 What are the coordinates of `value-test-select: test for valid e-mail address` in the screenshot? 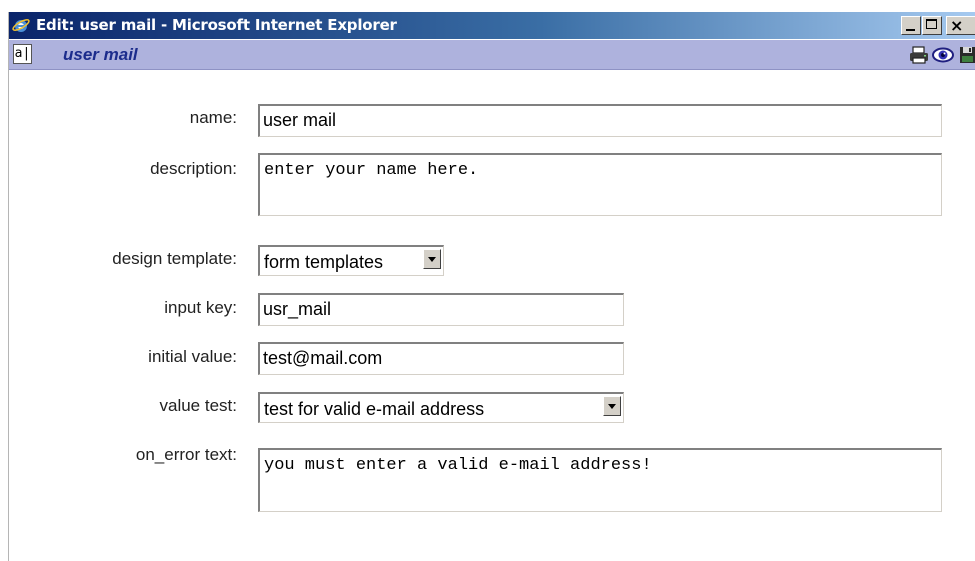 It's located at (441, 407).